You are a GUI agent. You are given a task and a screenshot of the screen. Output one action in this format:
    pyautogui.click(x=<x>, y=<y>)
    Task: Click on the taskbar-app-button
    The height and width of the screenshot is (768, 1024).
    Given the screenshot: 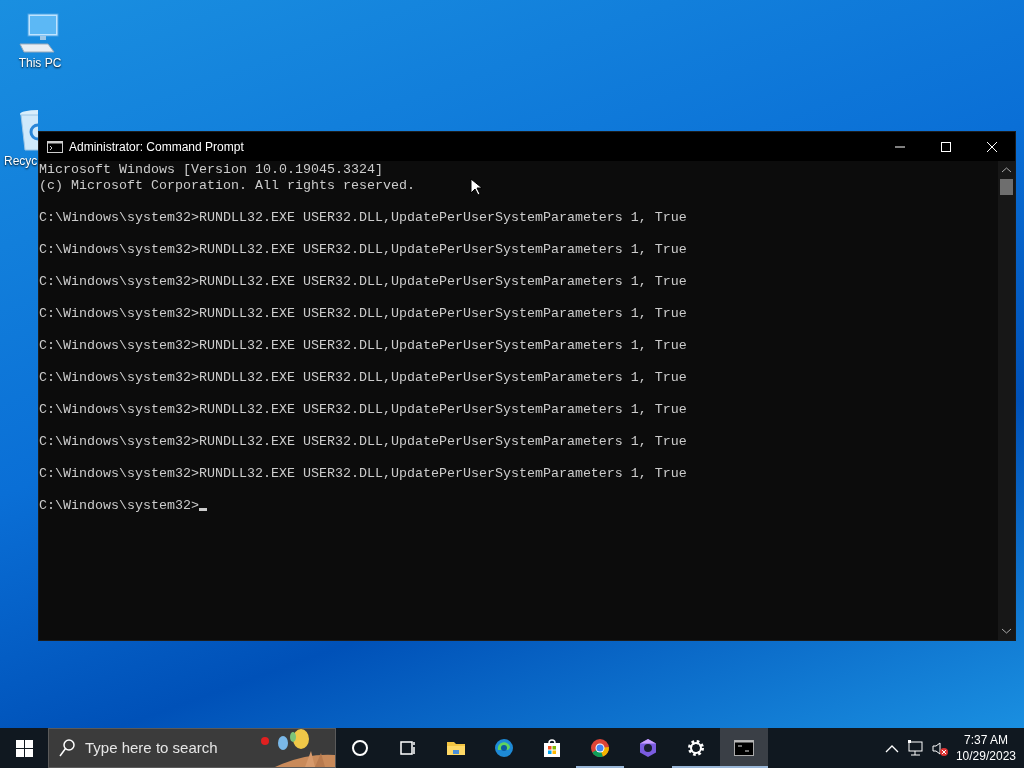 What is the action you would take?
    pyautogui.click(x=744, y=748)
    